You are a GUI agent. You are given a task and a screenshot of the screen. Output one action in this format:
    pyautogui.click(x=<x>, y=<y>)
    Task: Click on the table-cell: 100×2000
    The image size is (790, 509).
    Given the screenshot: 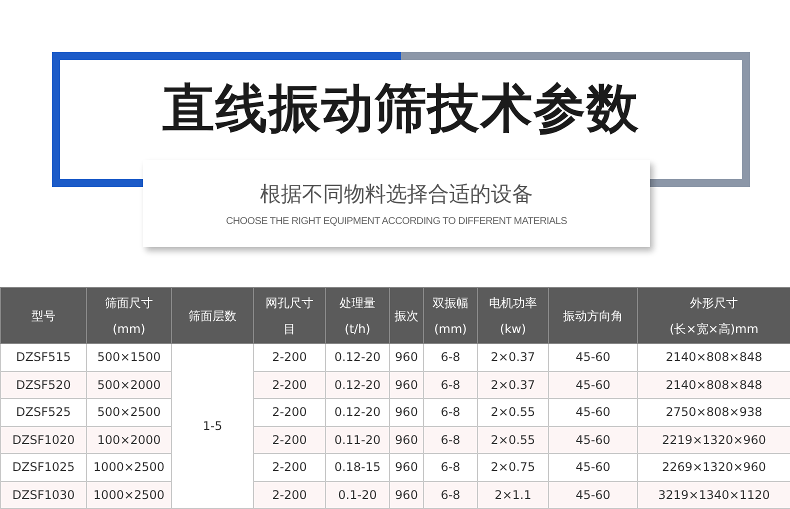 What is the action you would take?
    pyautogui.click(x=129, y=440)
    